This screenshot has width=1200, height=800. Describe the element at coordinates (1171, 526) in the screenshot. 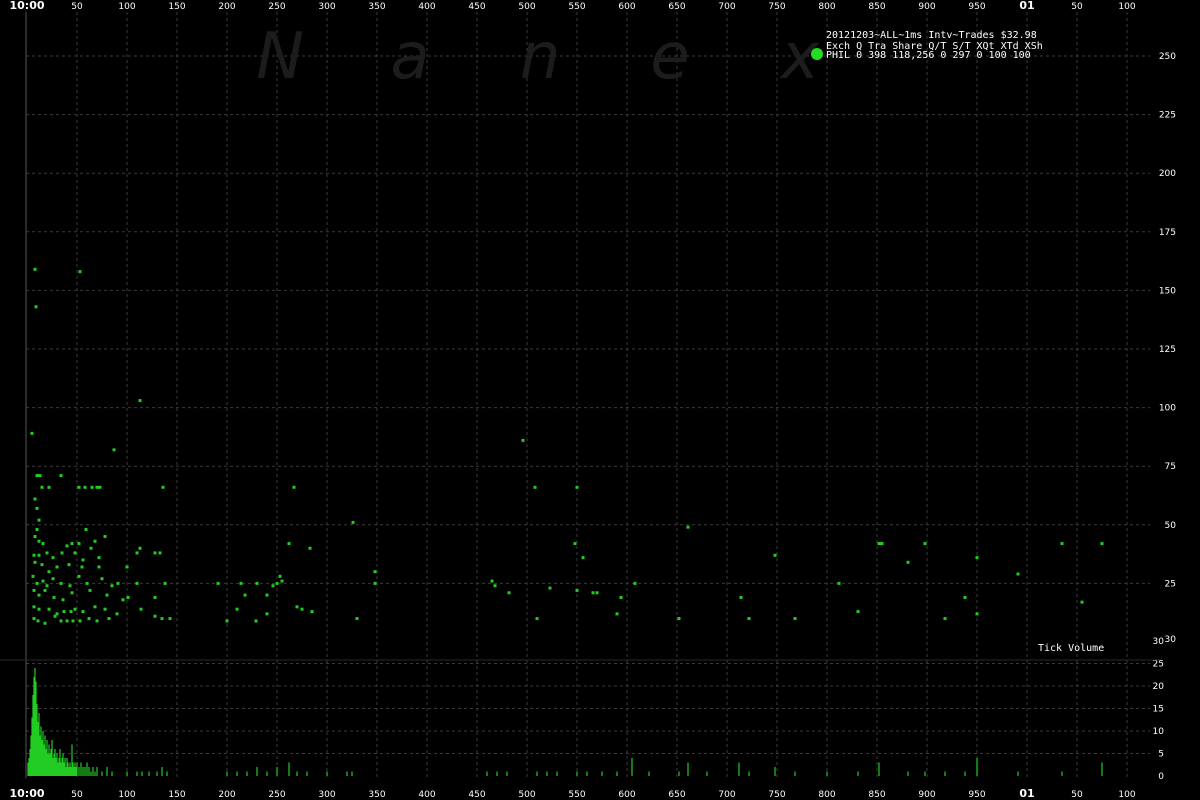

I see `y-tick-label: 50` at that location.